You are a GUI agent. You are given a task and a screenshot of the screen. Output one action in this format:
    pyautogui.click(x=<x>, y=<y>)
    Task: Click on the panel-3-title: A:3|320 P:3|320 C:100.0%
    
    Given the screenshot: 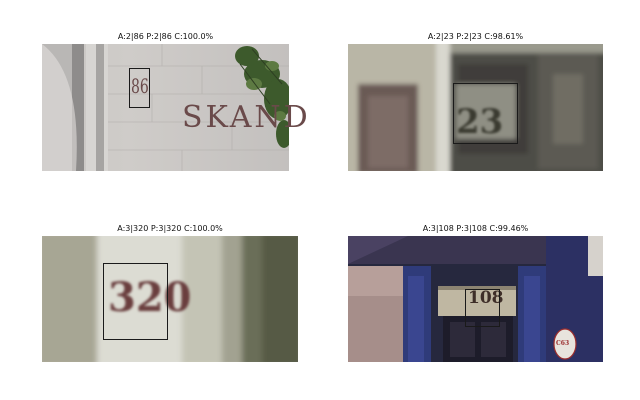 What is the action you would take?
    pyautogui.click(x=170, y=228)
    